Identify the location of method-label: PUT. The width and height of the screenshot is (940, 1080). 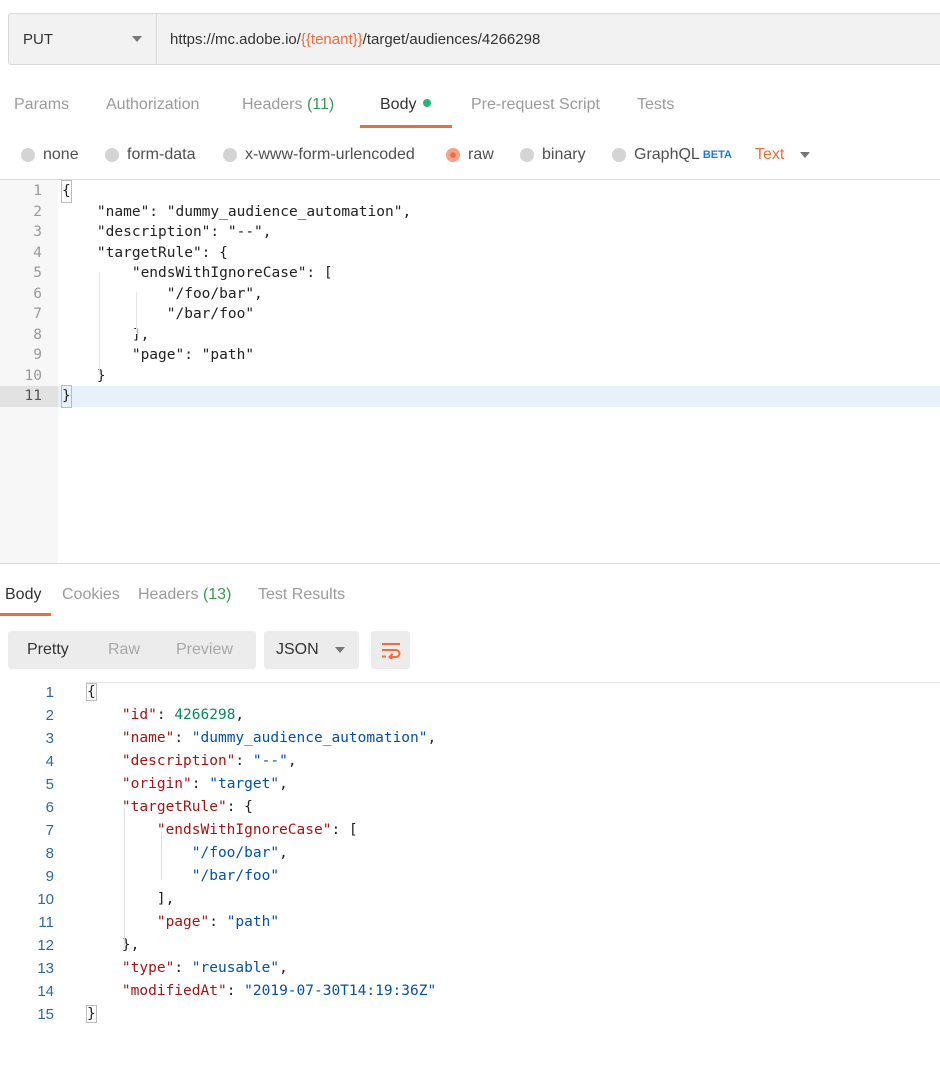
(38, 39).